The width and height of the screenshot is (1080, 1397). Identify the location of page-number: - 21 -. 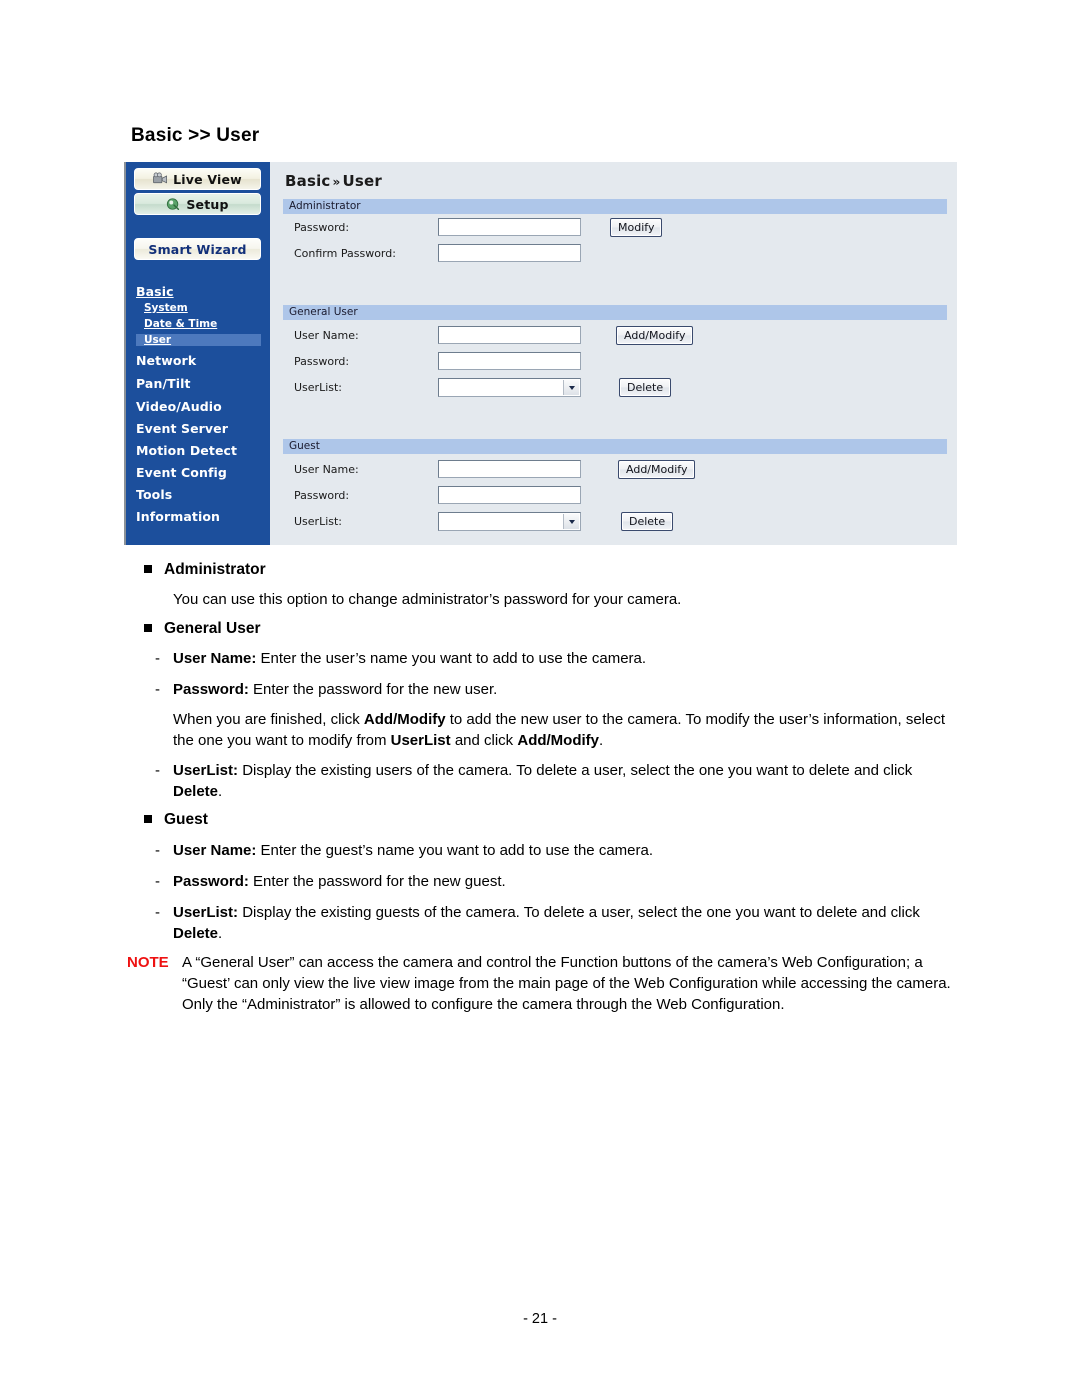
(540, 1319).